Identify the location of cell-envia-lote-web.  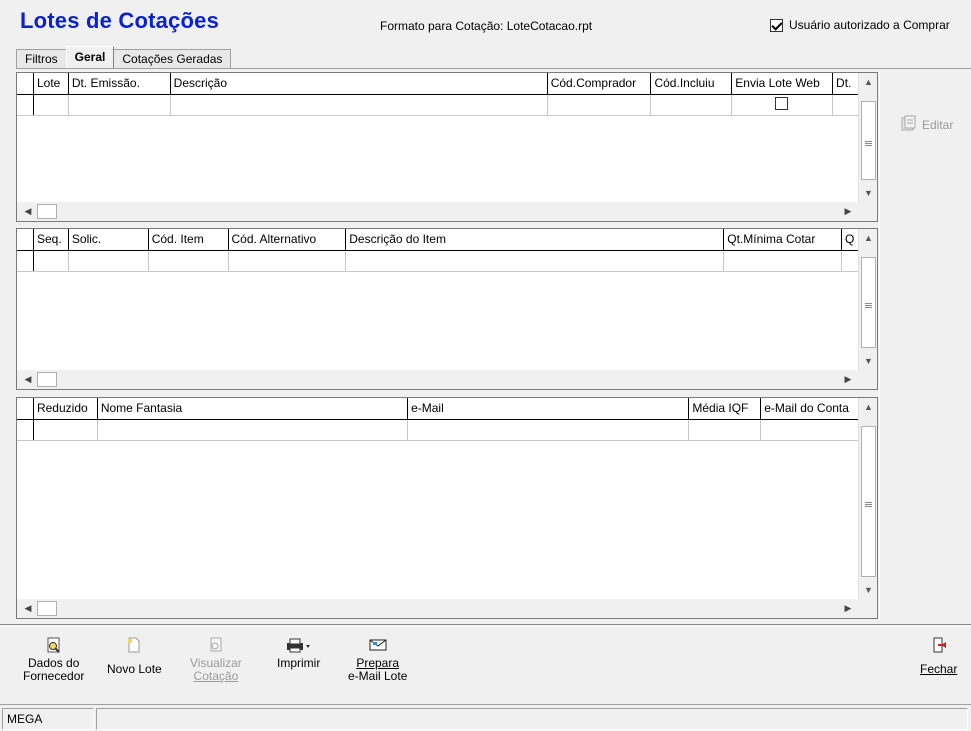
(783, 105).